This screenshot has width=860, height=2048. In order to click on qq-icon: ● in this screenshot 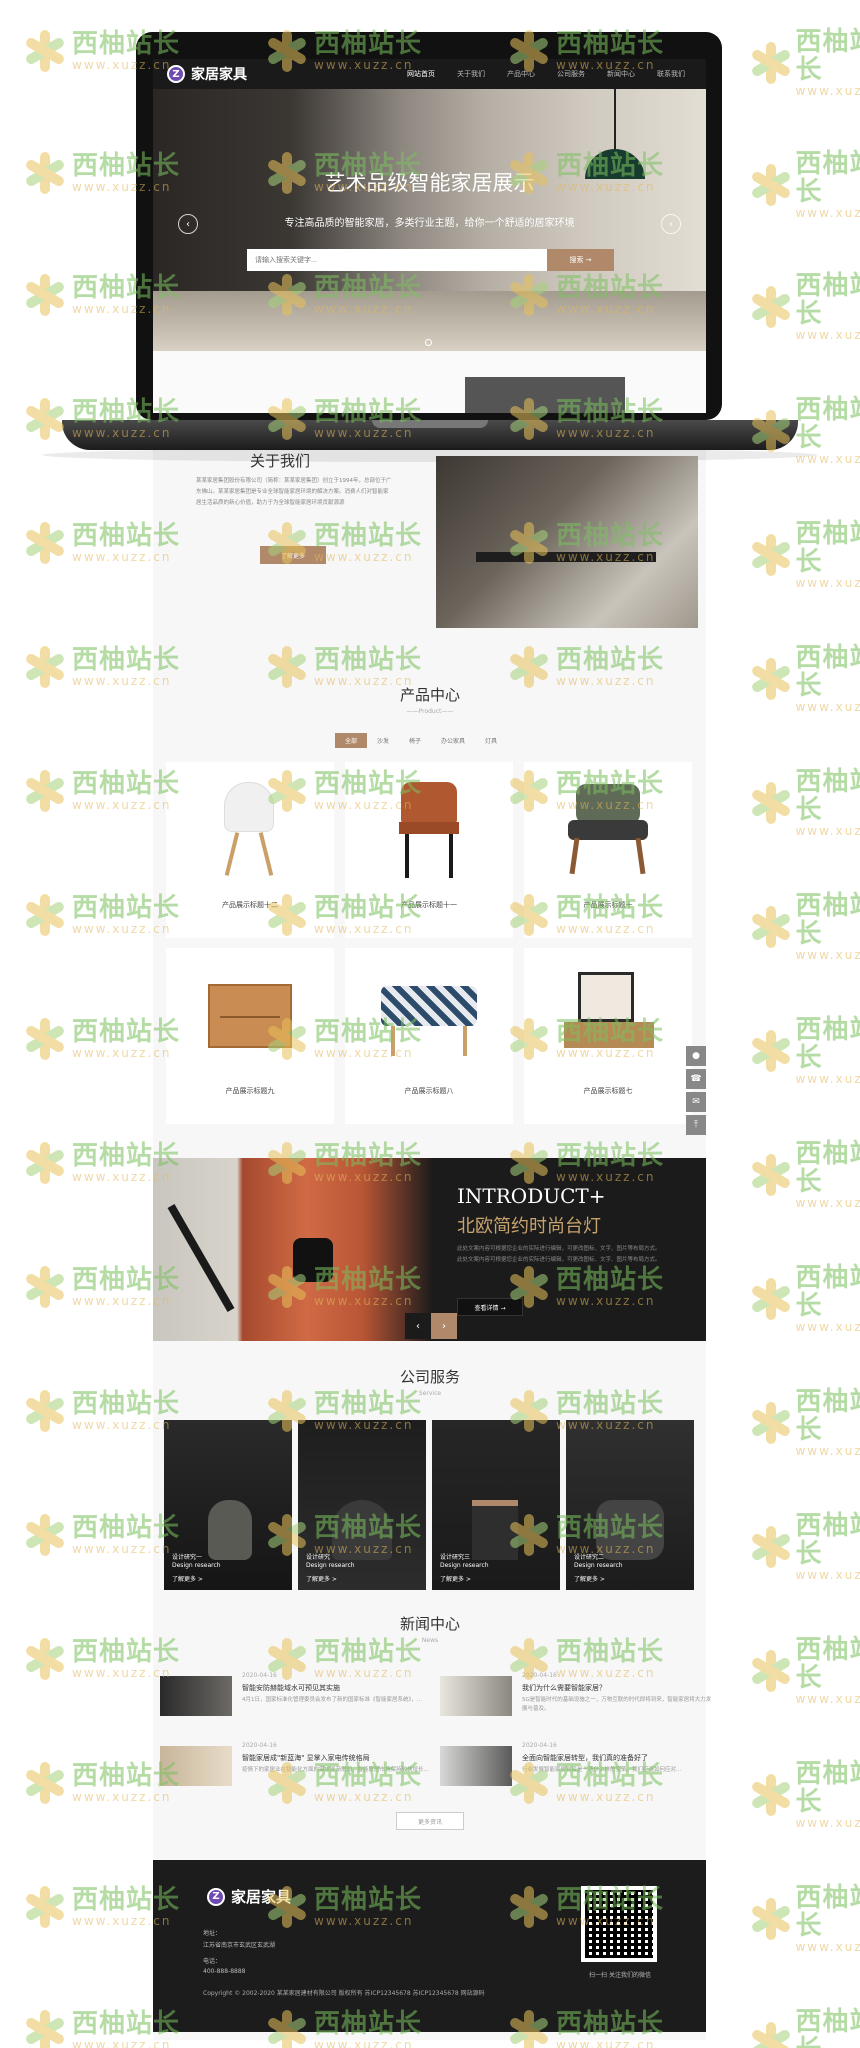, I will do `click(696, 1056)`.